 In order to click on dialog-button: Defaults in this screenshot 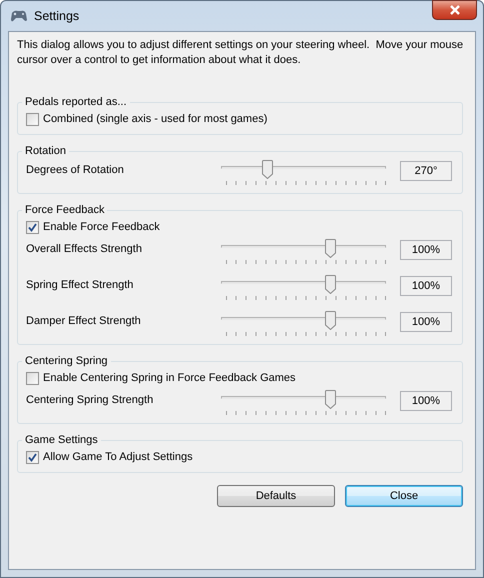, I will do `click(276, 496)`.